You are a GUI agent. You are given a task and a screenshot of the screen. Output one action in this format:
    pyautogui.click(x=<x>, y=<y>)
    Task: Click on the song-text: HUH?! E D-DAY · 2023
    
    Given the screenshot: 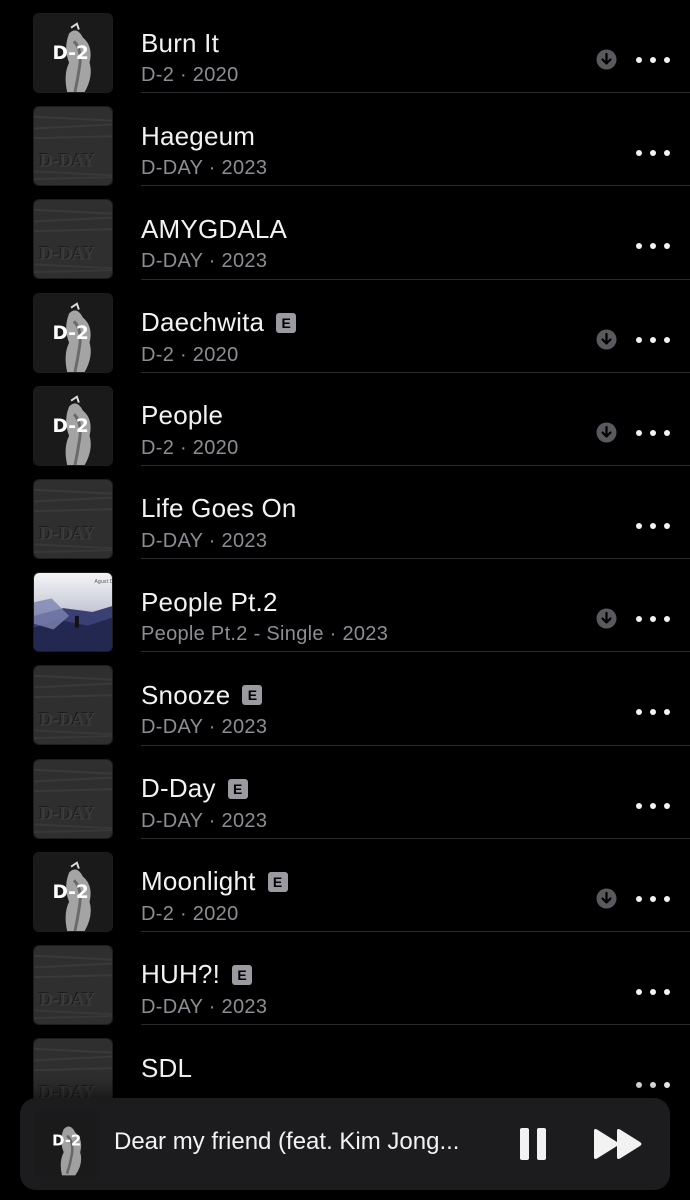 What is the action you would take?
    pyautogui.click(x=360, y=988)
    